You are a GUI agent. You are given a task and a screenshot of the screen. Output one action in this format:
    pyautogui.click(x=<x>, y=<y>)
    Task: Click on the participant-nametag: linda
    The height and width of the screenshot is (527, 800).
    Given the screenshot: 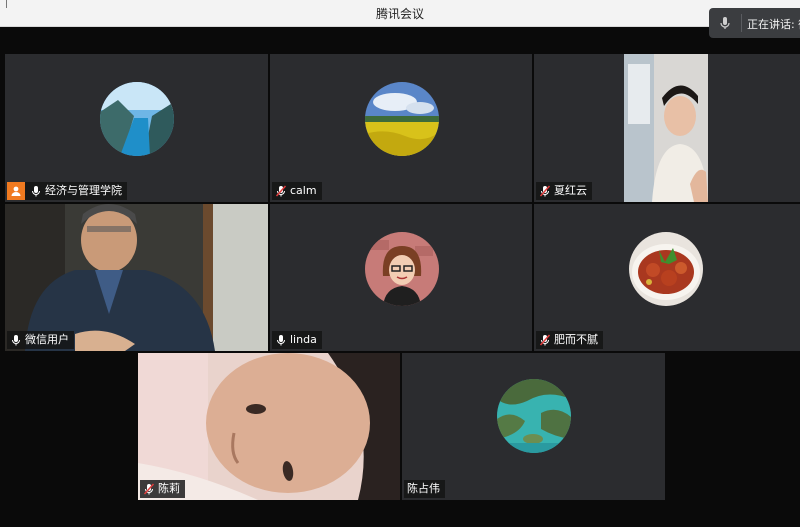 What is the action you would take?
    pyautogui.click(x=297, y=340)
    